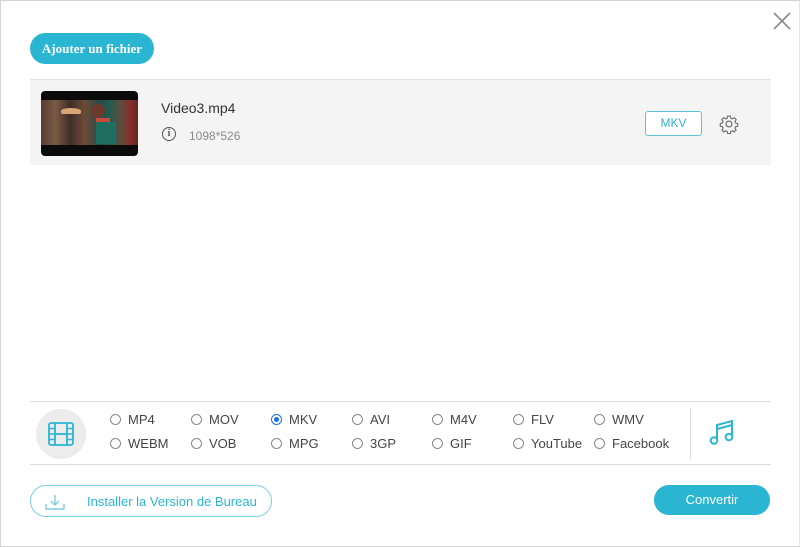 The width and height of the screenshot is (800, 547). Describe the element at coordinates (169, 134) in the screenshot. I see `info-icon: i` at that location.